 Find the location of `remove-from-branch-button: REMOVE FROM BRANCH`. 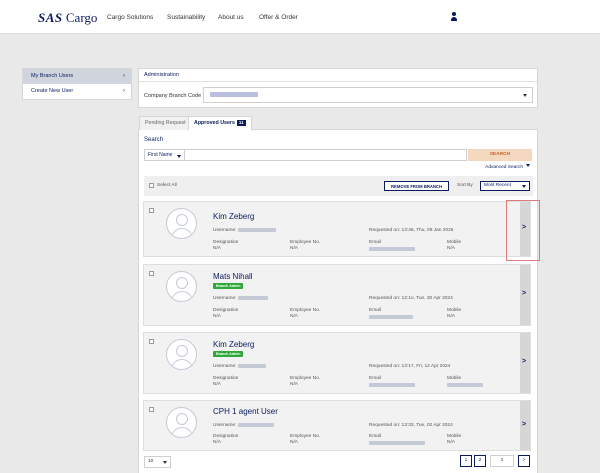

remove-from-branch-button: REMOVE FROM BRANCH is located at coordinates (416, 186).